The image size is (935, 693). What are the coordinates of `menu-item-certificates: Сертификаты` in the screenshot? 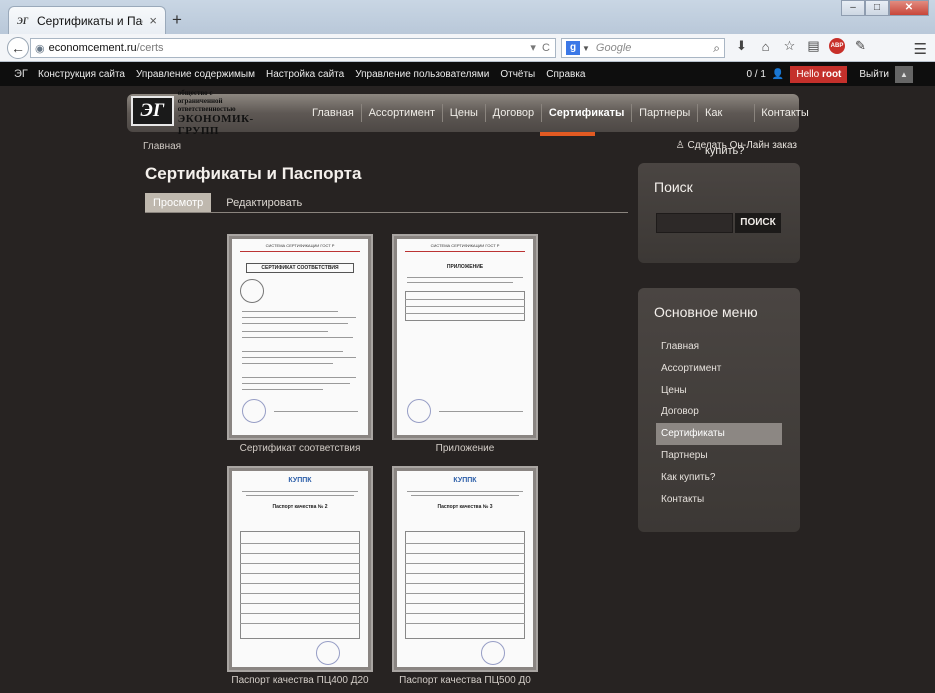 It's located at (719, 434).